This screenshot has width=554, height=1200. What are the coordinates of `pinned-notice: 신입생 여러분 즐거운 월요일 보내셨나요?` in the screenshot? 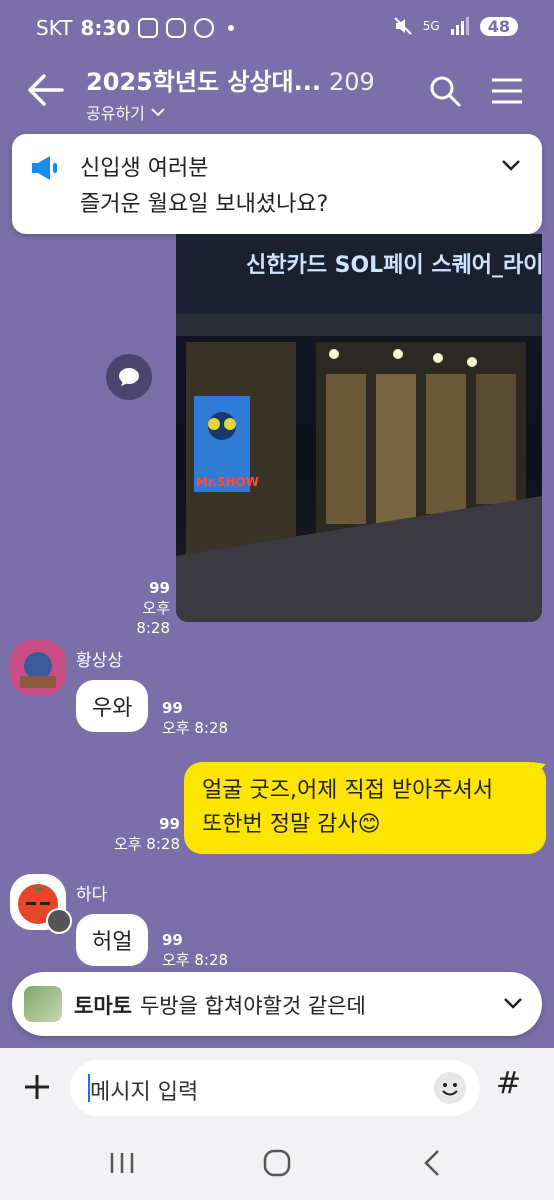 It's located at (277, 184).